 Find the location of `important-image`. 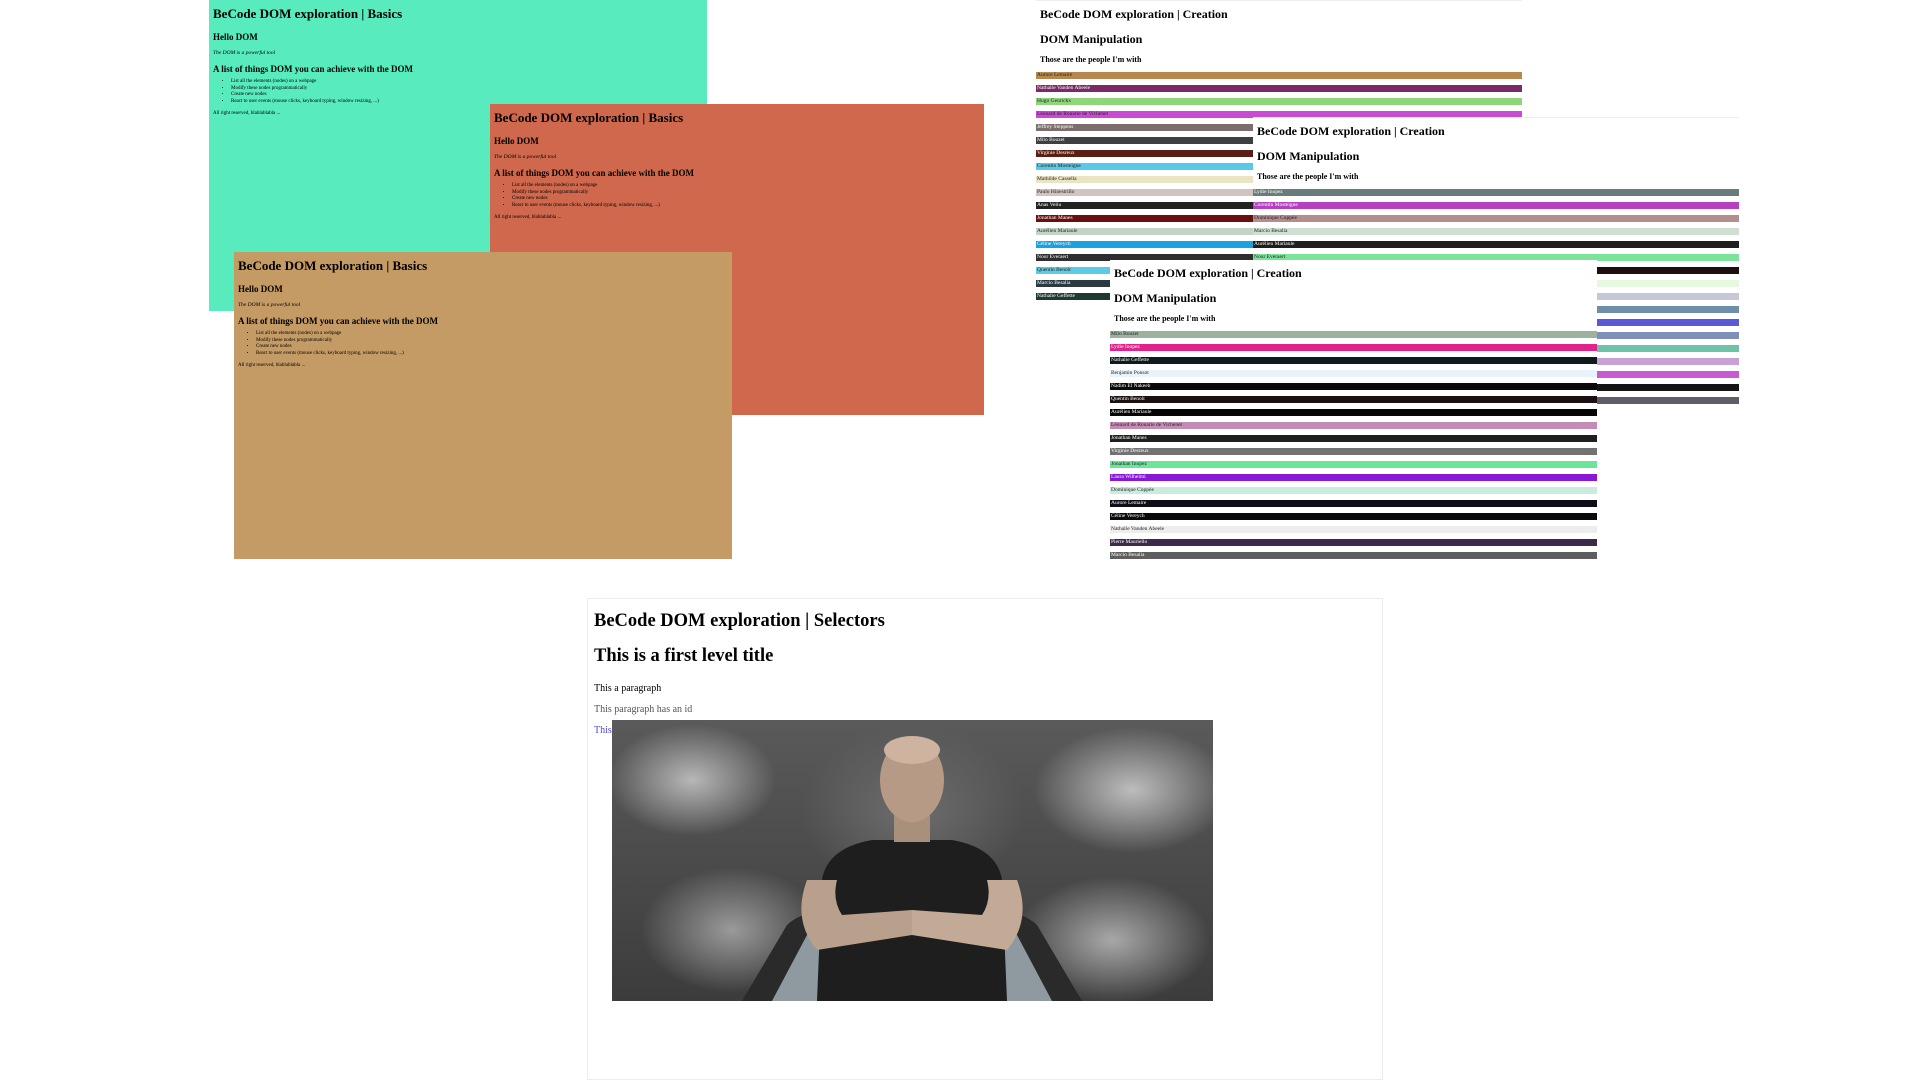

important-image is located at coordinates (912, 860).